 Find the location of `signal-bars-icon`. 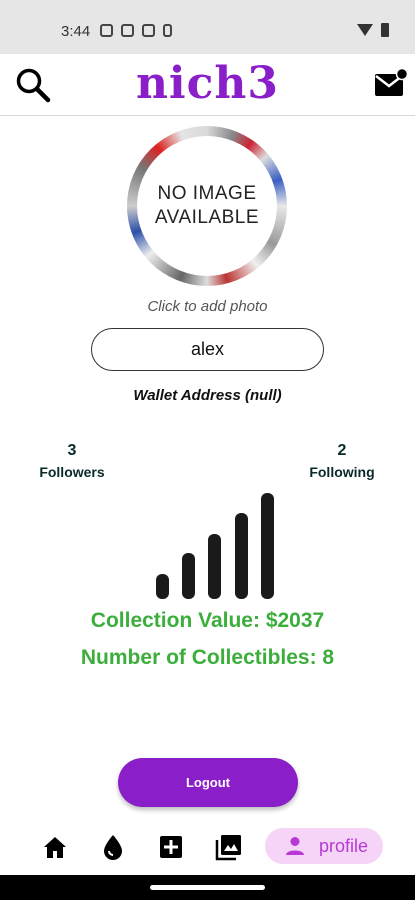

signal-bars-icon is located at coordinates (215, 545).